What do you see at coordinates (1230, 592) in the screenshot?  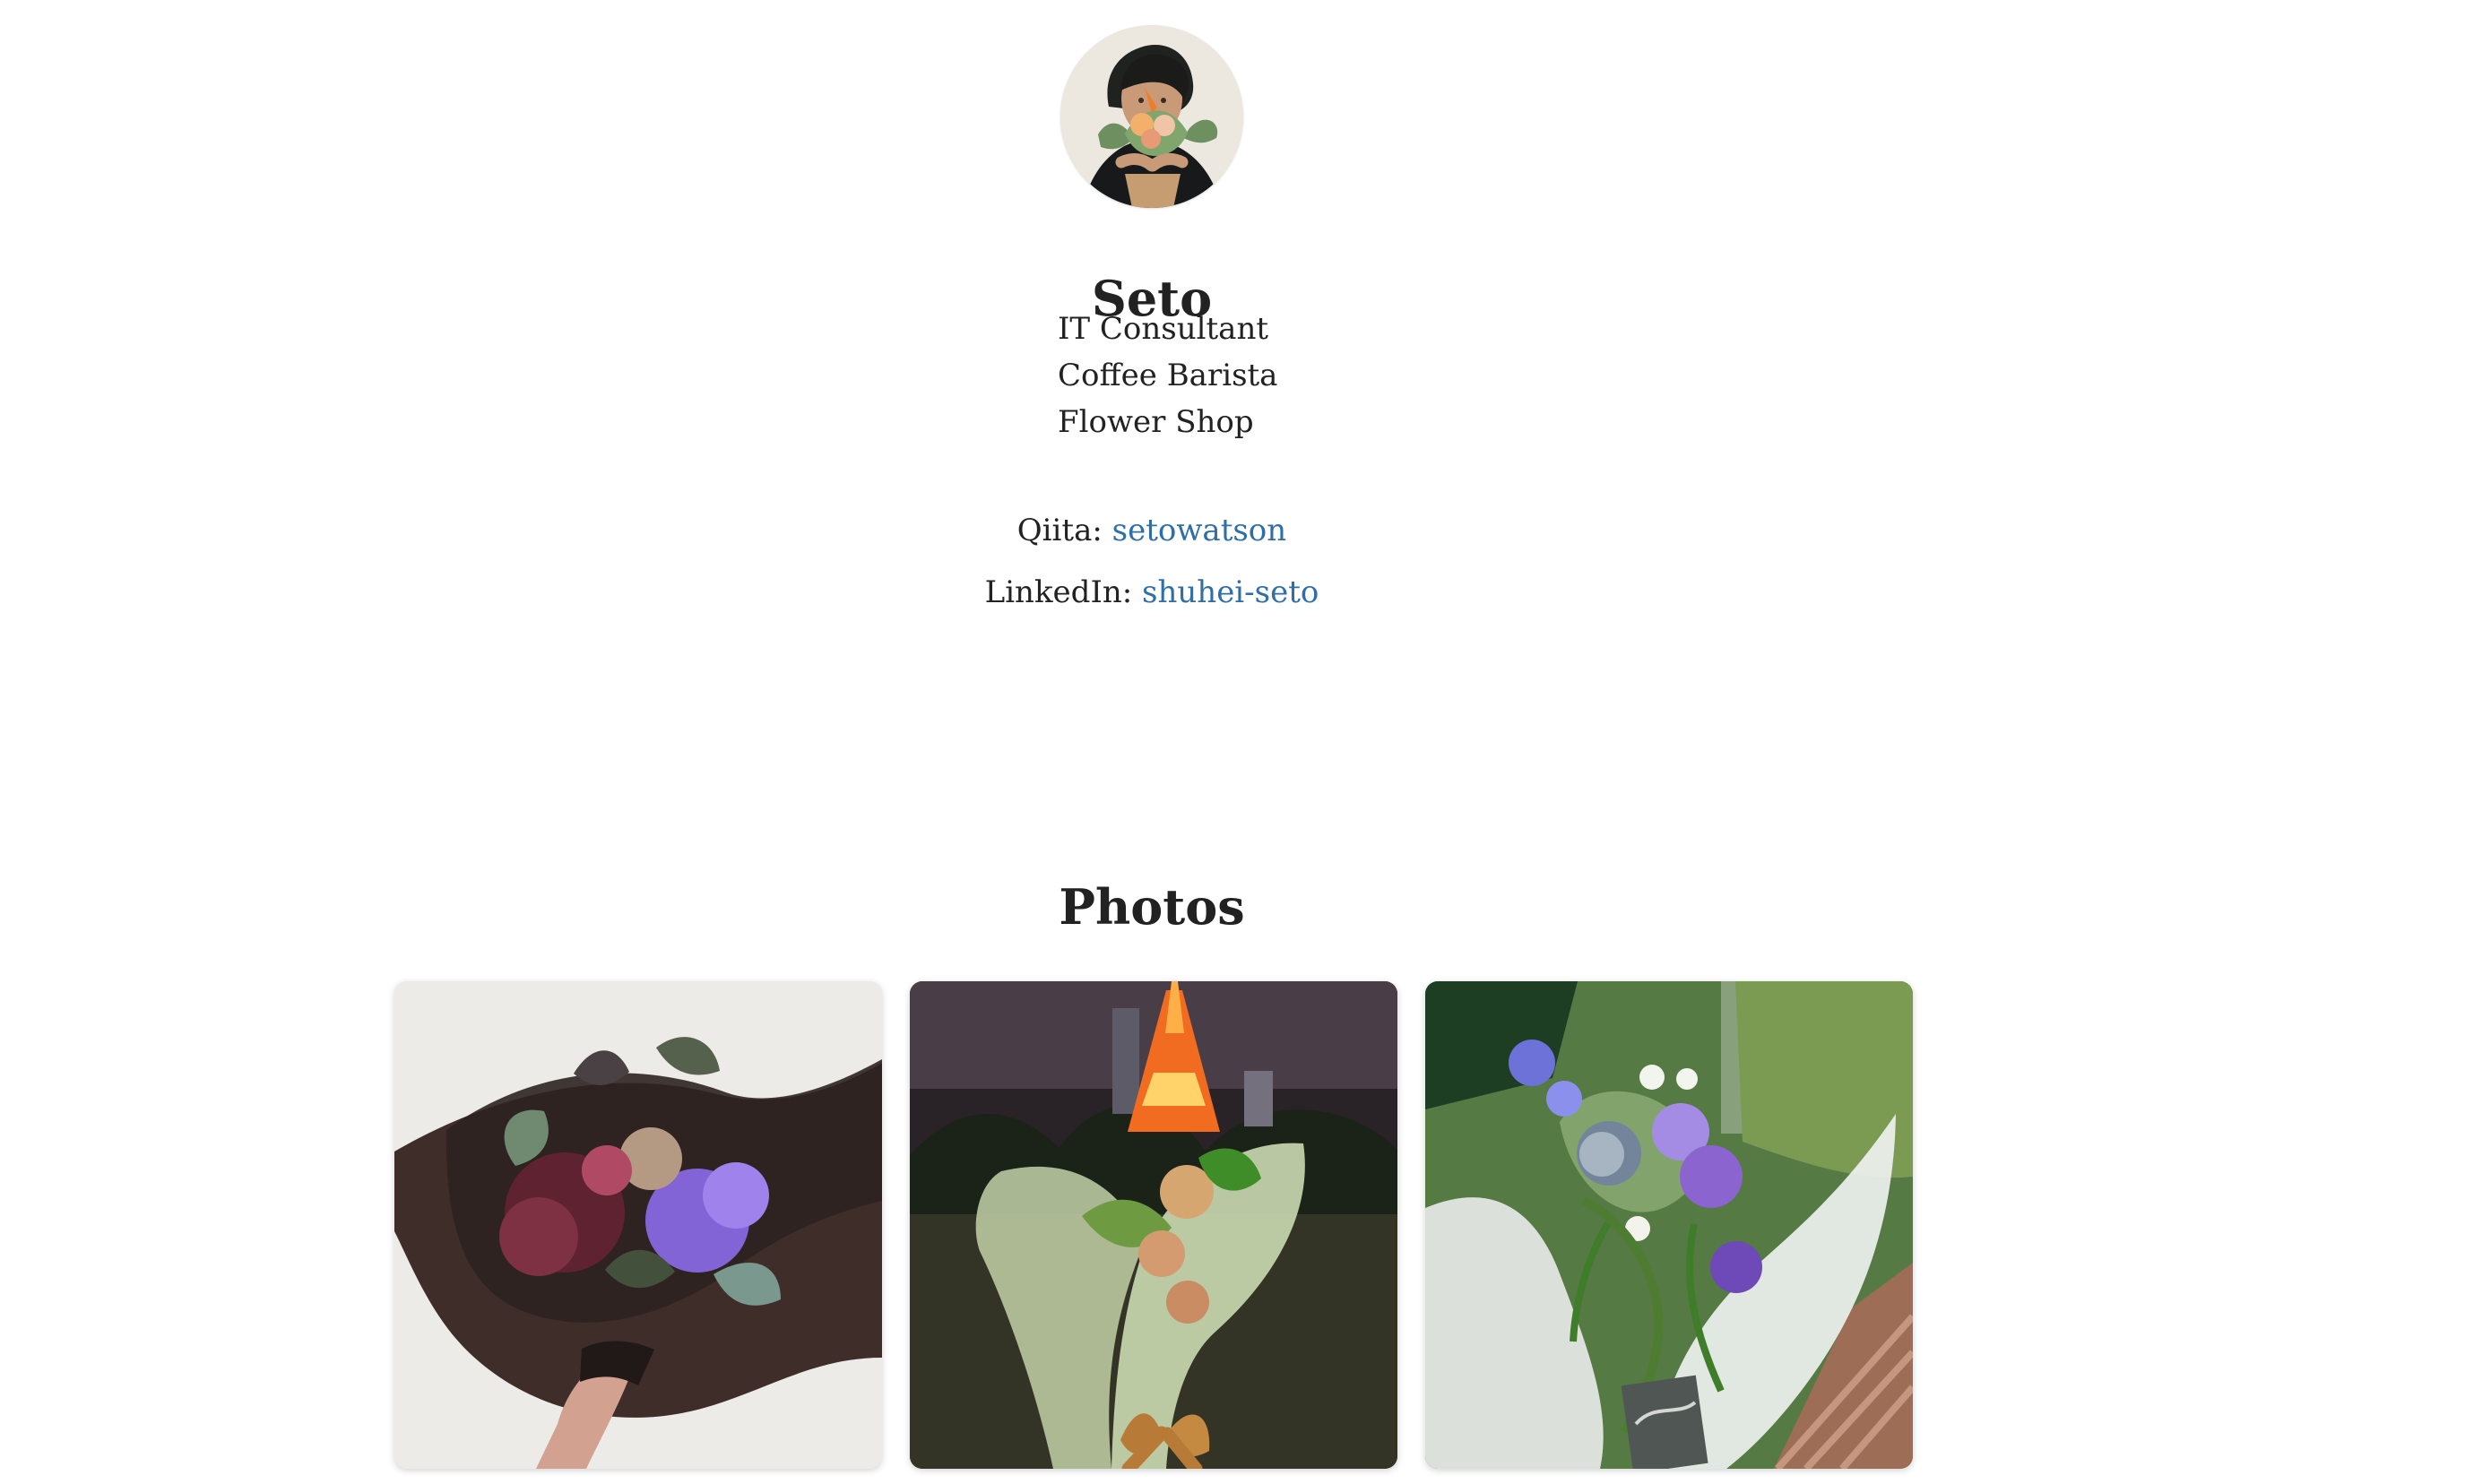 I see `linkedin-link: shuhei-seto` at bounding box center [1230, 592].